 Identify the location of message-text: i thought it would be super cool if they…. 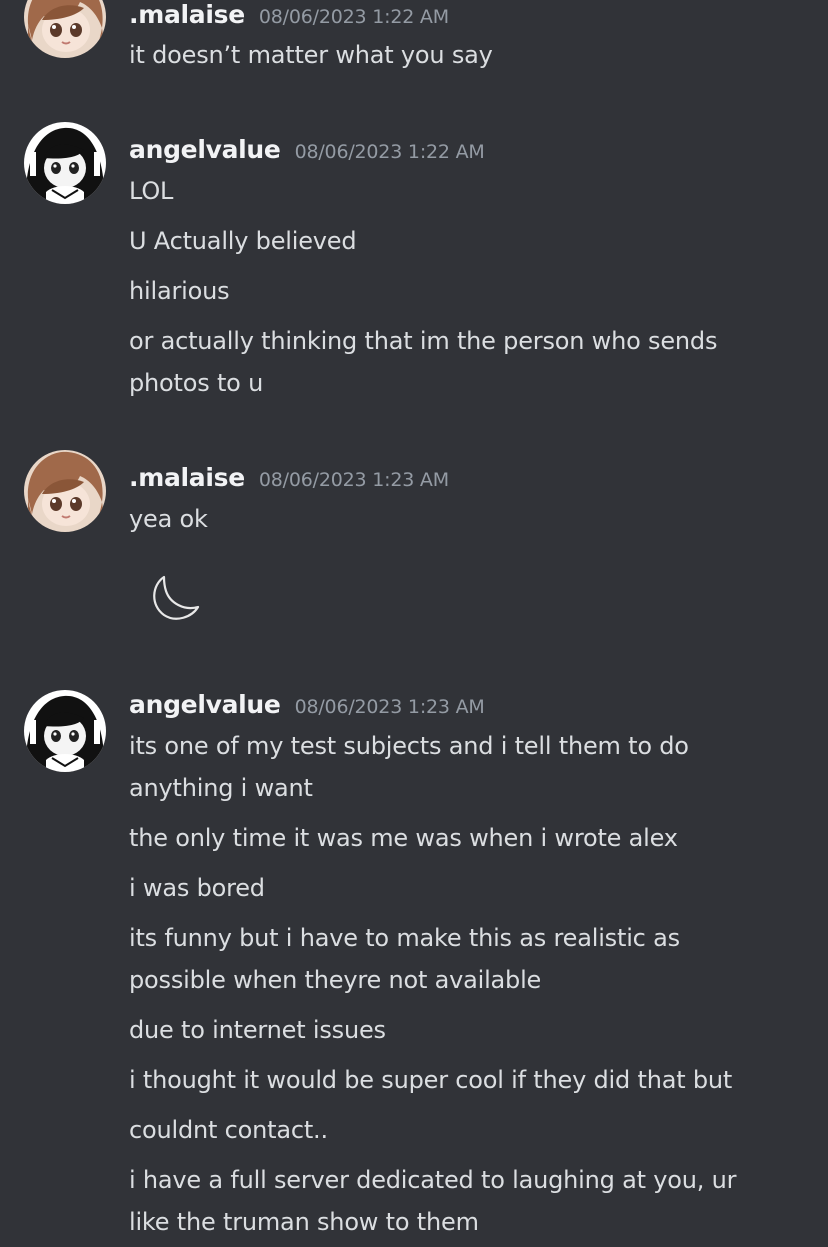
(431, 1080).